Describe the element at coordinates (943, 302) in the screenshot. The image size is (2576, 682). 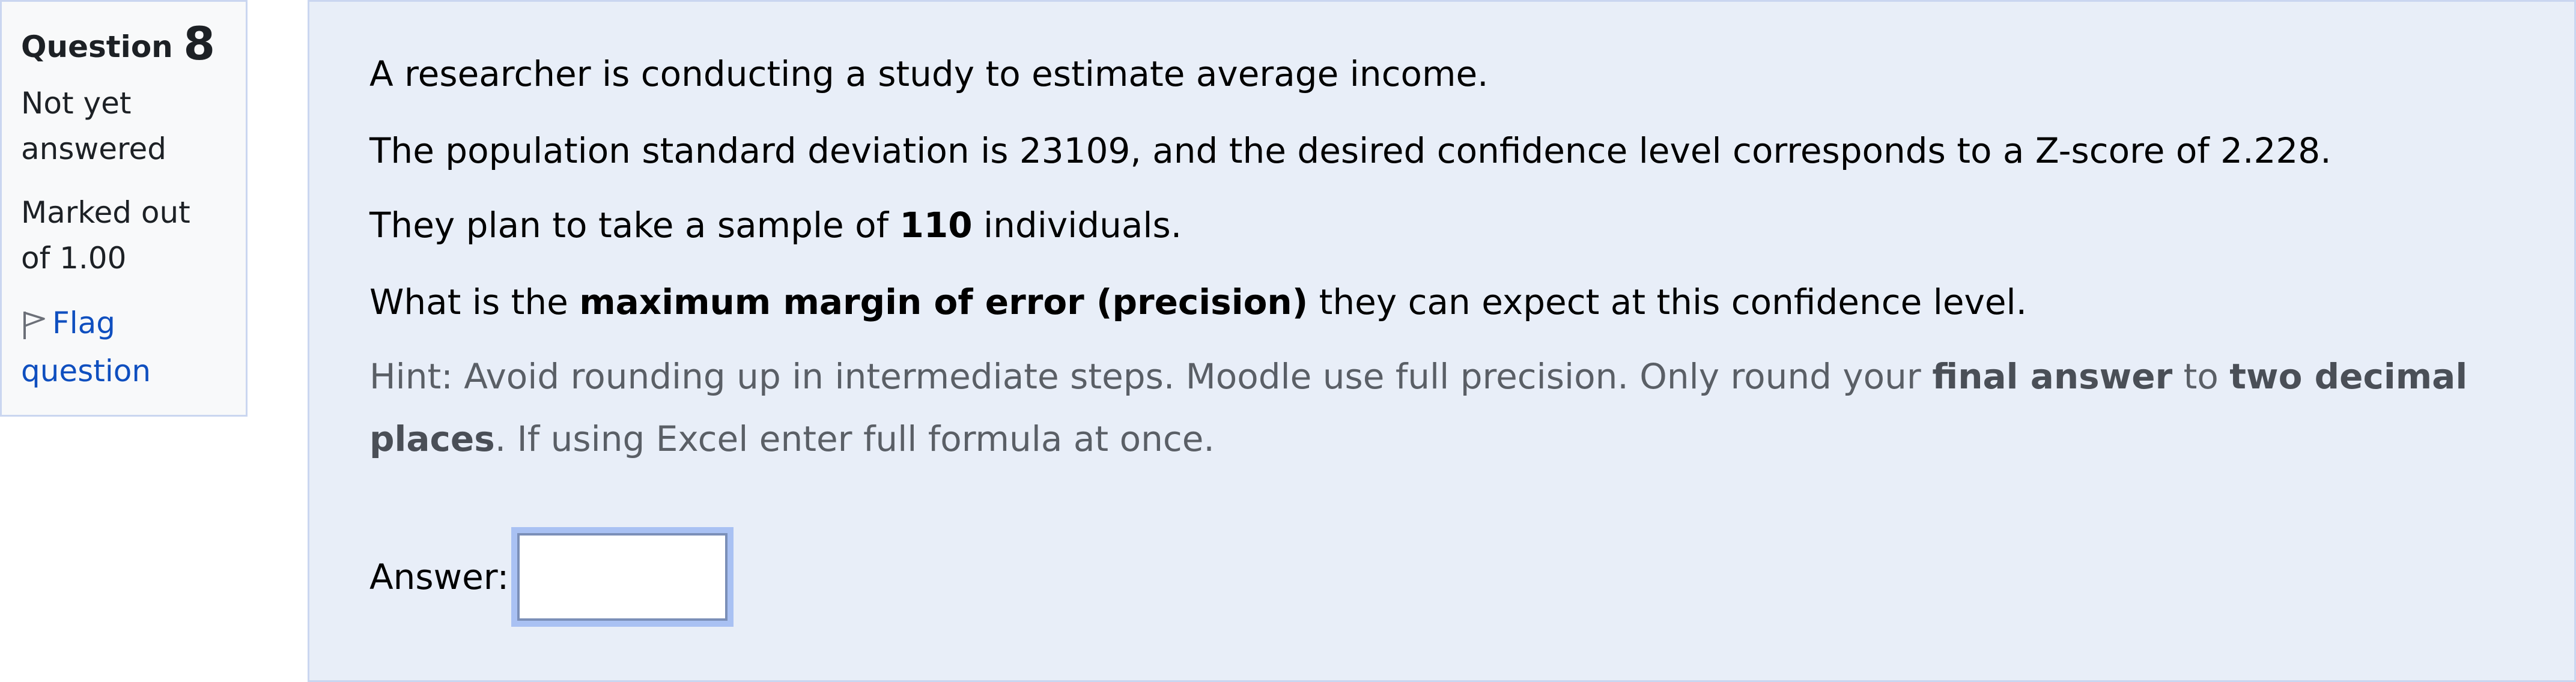
I see `ask-text-bold: maximum margin of error (precision)` at that location.